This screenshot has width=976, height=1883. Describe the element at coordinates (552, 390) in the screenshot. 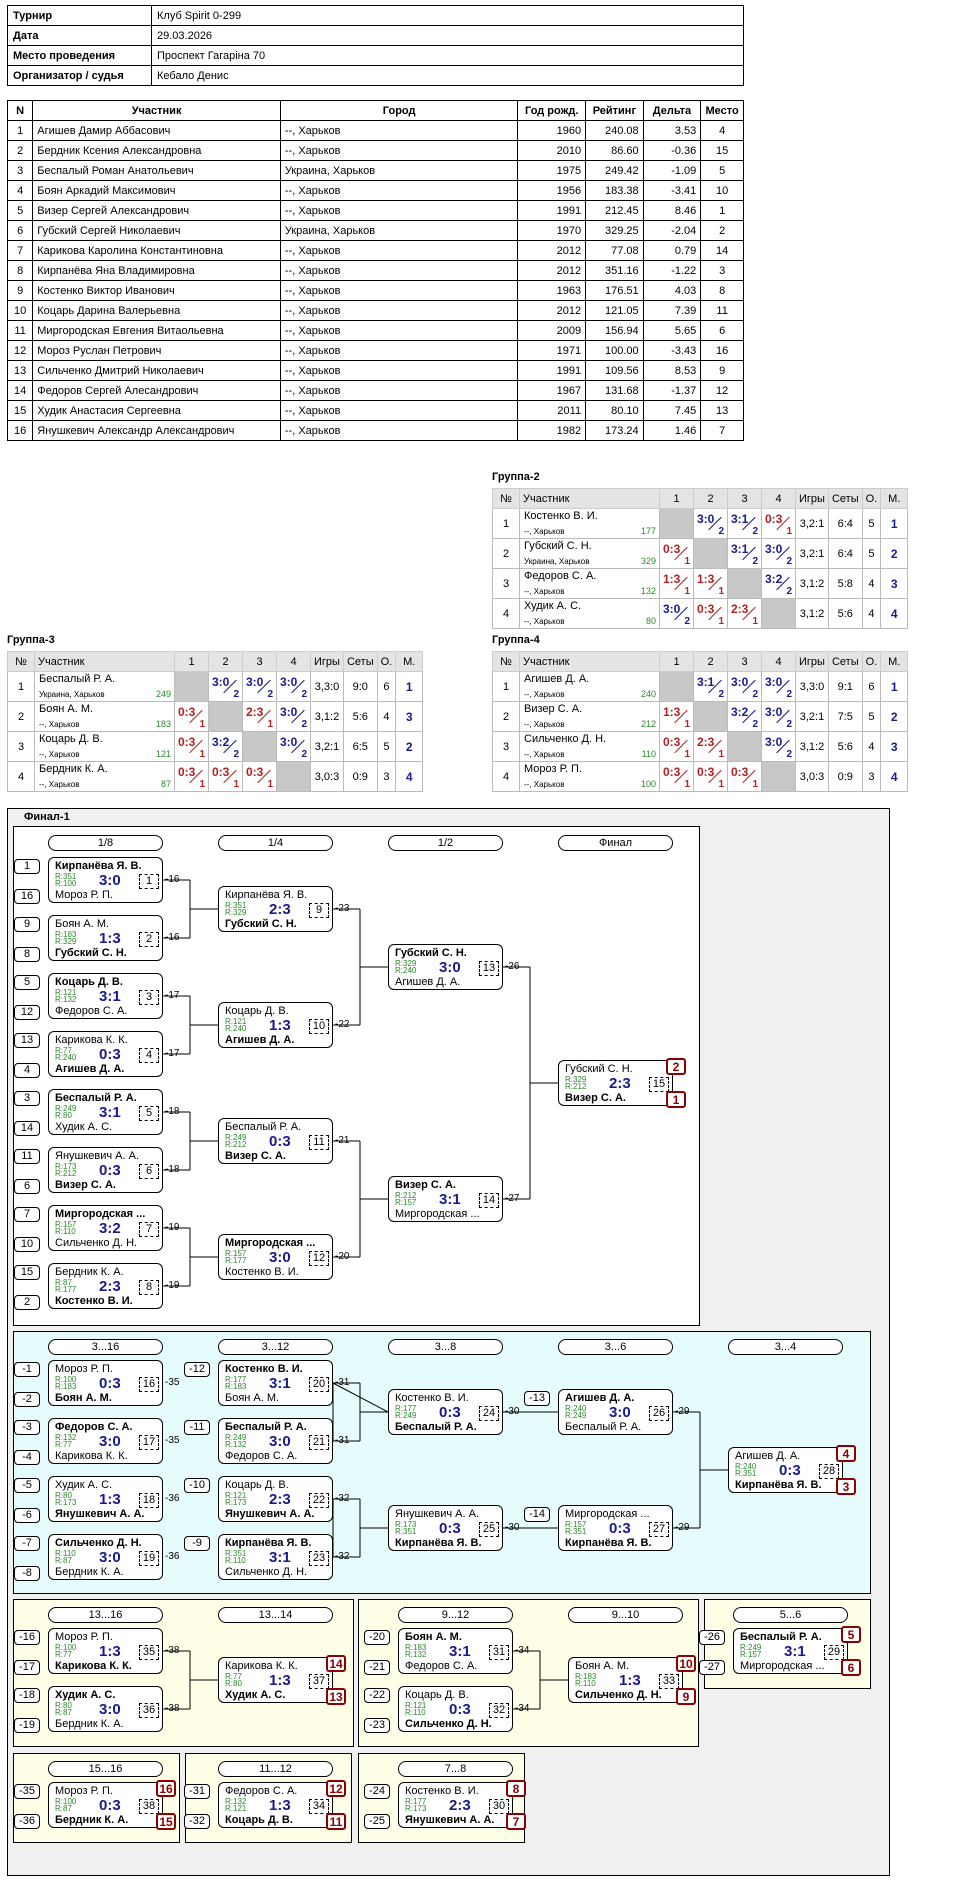

I see `table-cell: 1967` at that location.